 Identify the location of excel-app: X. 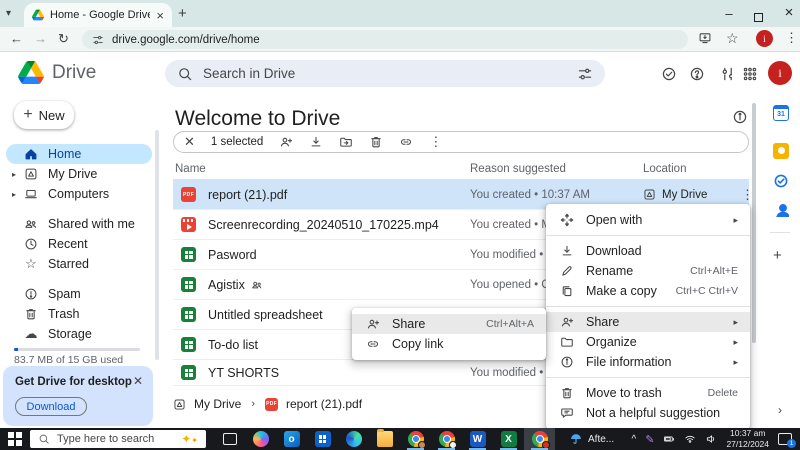
(508, 439).